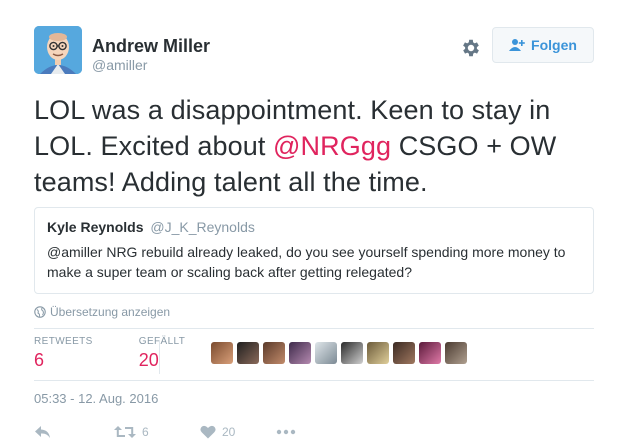  Describe the element at coordinates (95, 227) in the screenshot. I see `quote-author-name: Kyle Reynolds` at that location.